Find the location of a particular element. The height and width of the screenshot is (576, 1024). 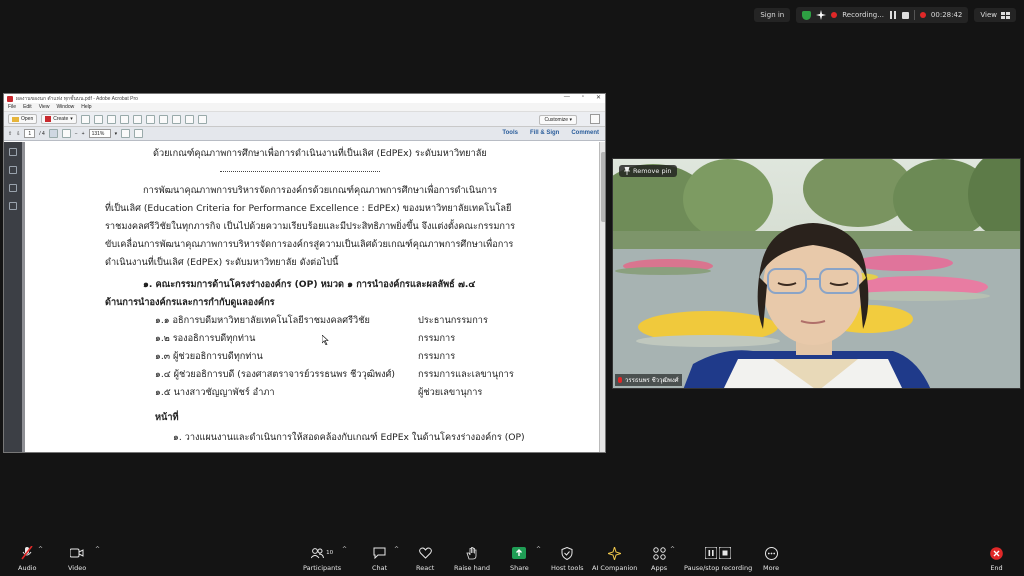

zoom-value: 131% is located at coordinates (98, 133).